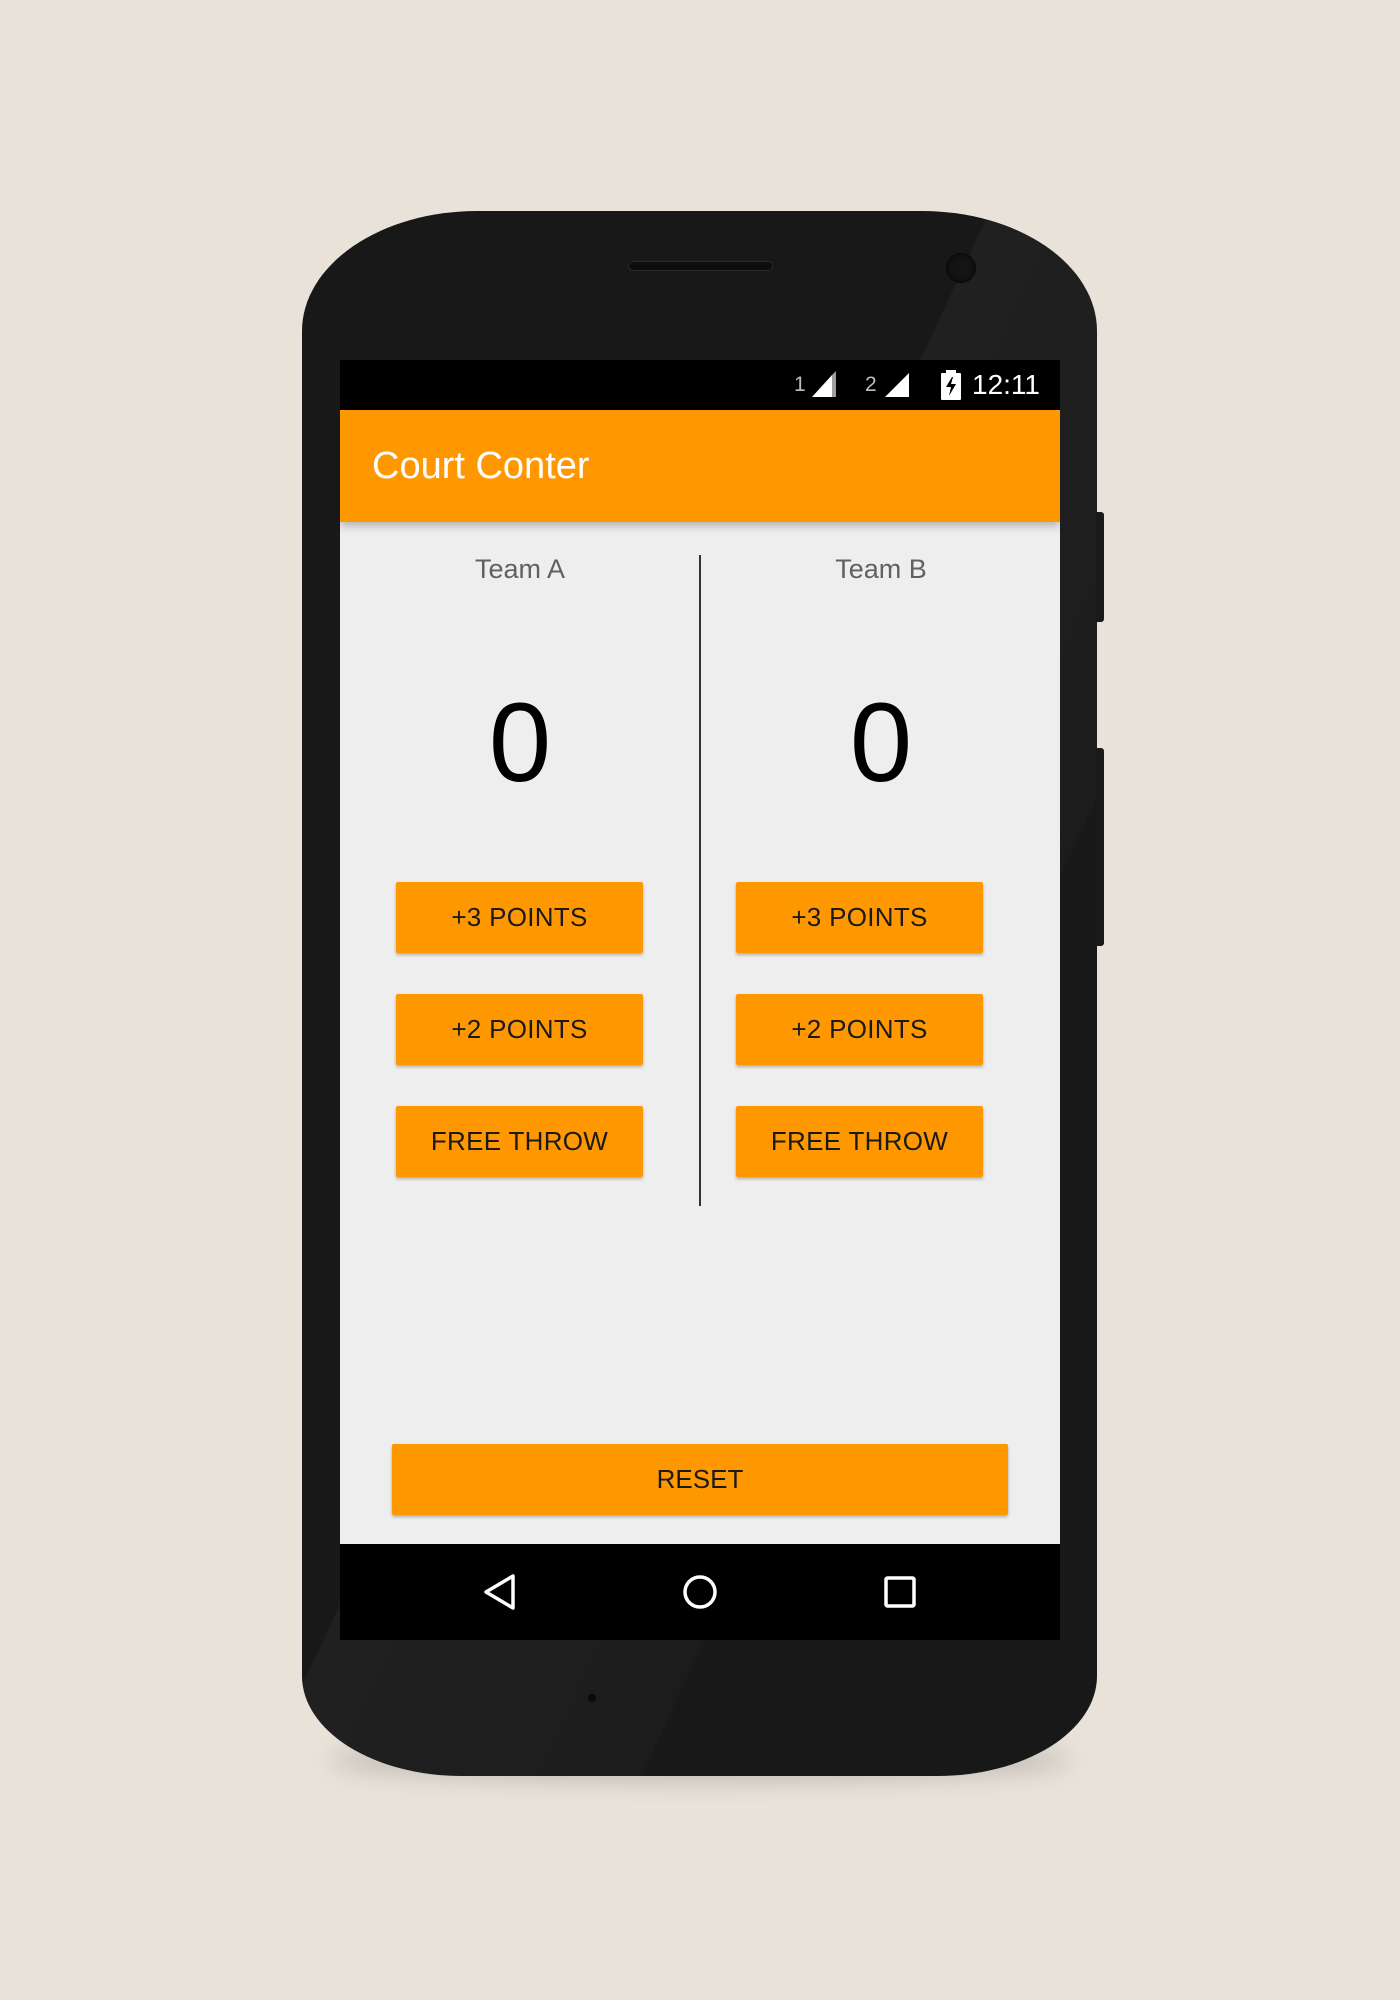 Image resolution: width=1400 pixels, height=2000 pixels. Describe the element at coordinates (871, 384) in the screenshot. I see `sim2-label: 2` at that location.